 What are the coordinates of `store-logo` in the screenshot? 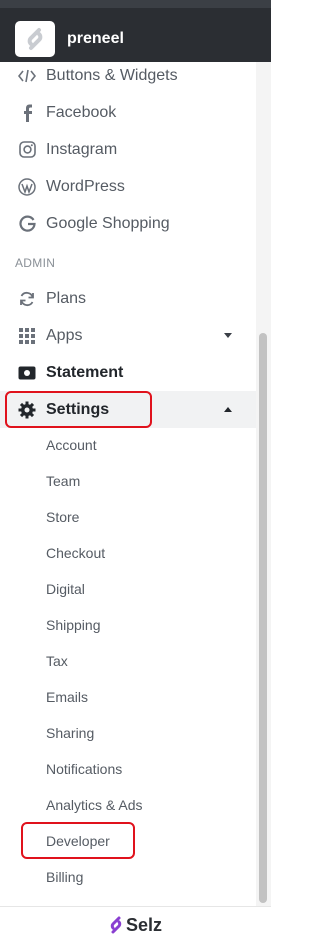 It's located at (35, 39).